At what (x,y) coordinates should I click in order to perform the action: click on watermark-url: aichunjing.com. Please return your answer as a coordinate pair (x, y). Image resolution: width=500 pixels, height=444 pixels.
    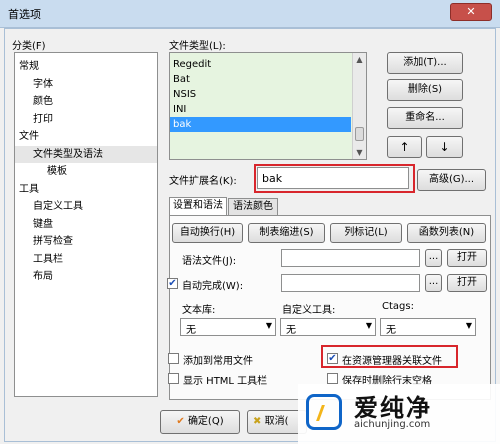
    Looking at the image, I should click on (392, 424).